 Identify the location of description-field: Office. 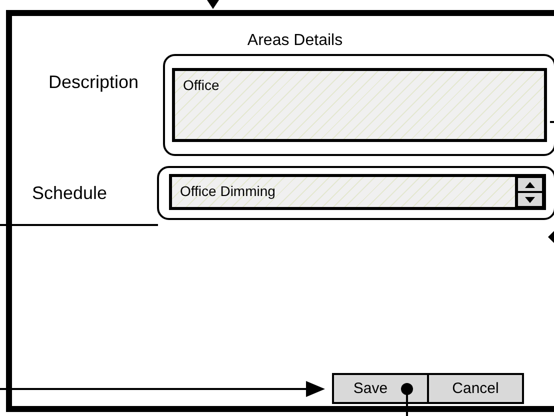
(359, 105).